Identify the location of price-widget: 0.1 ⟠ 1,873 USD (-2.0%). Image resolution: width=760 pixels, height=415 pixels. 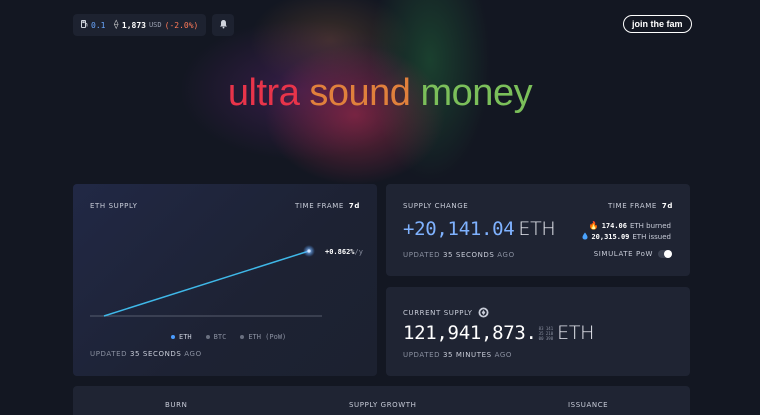
(140, 25).